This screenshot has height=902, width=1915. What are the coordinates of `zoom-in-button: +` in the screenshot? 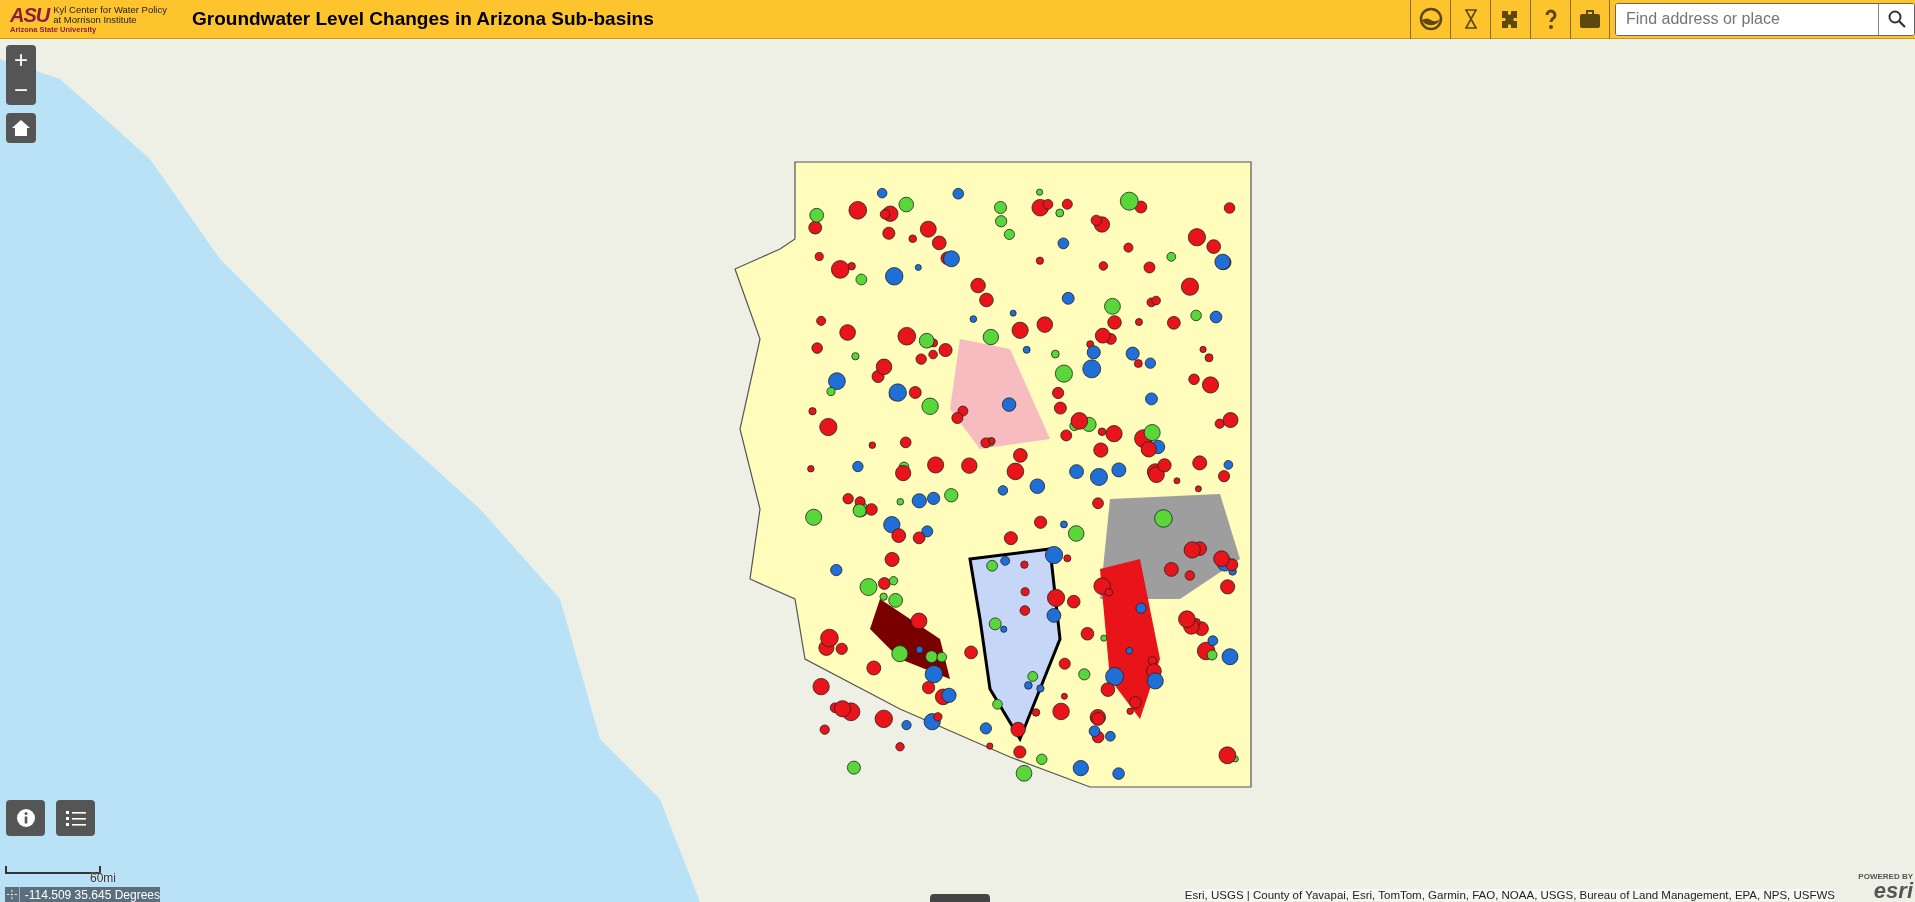 It's located at (21, 60).